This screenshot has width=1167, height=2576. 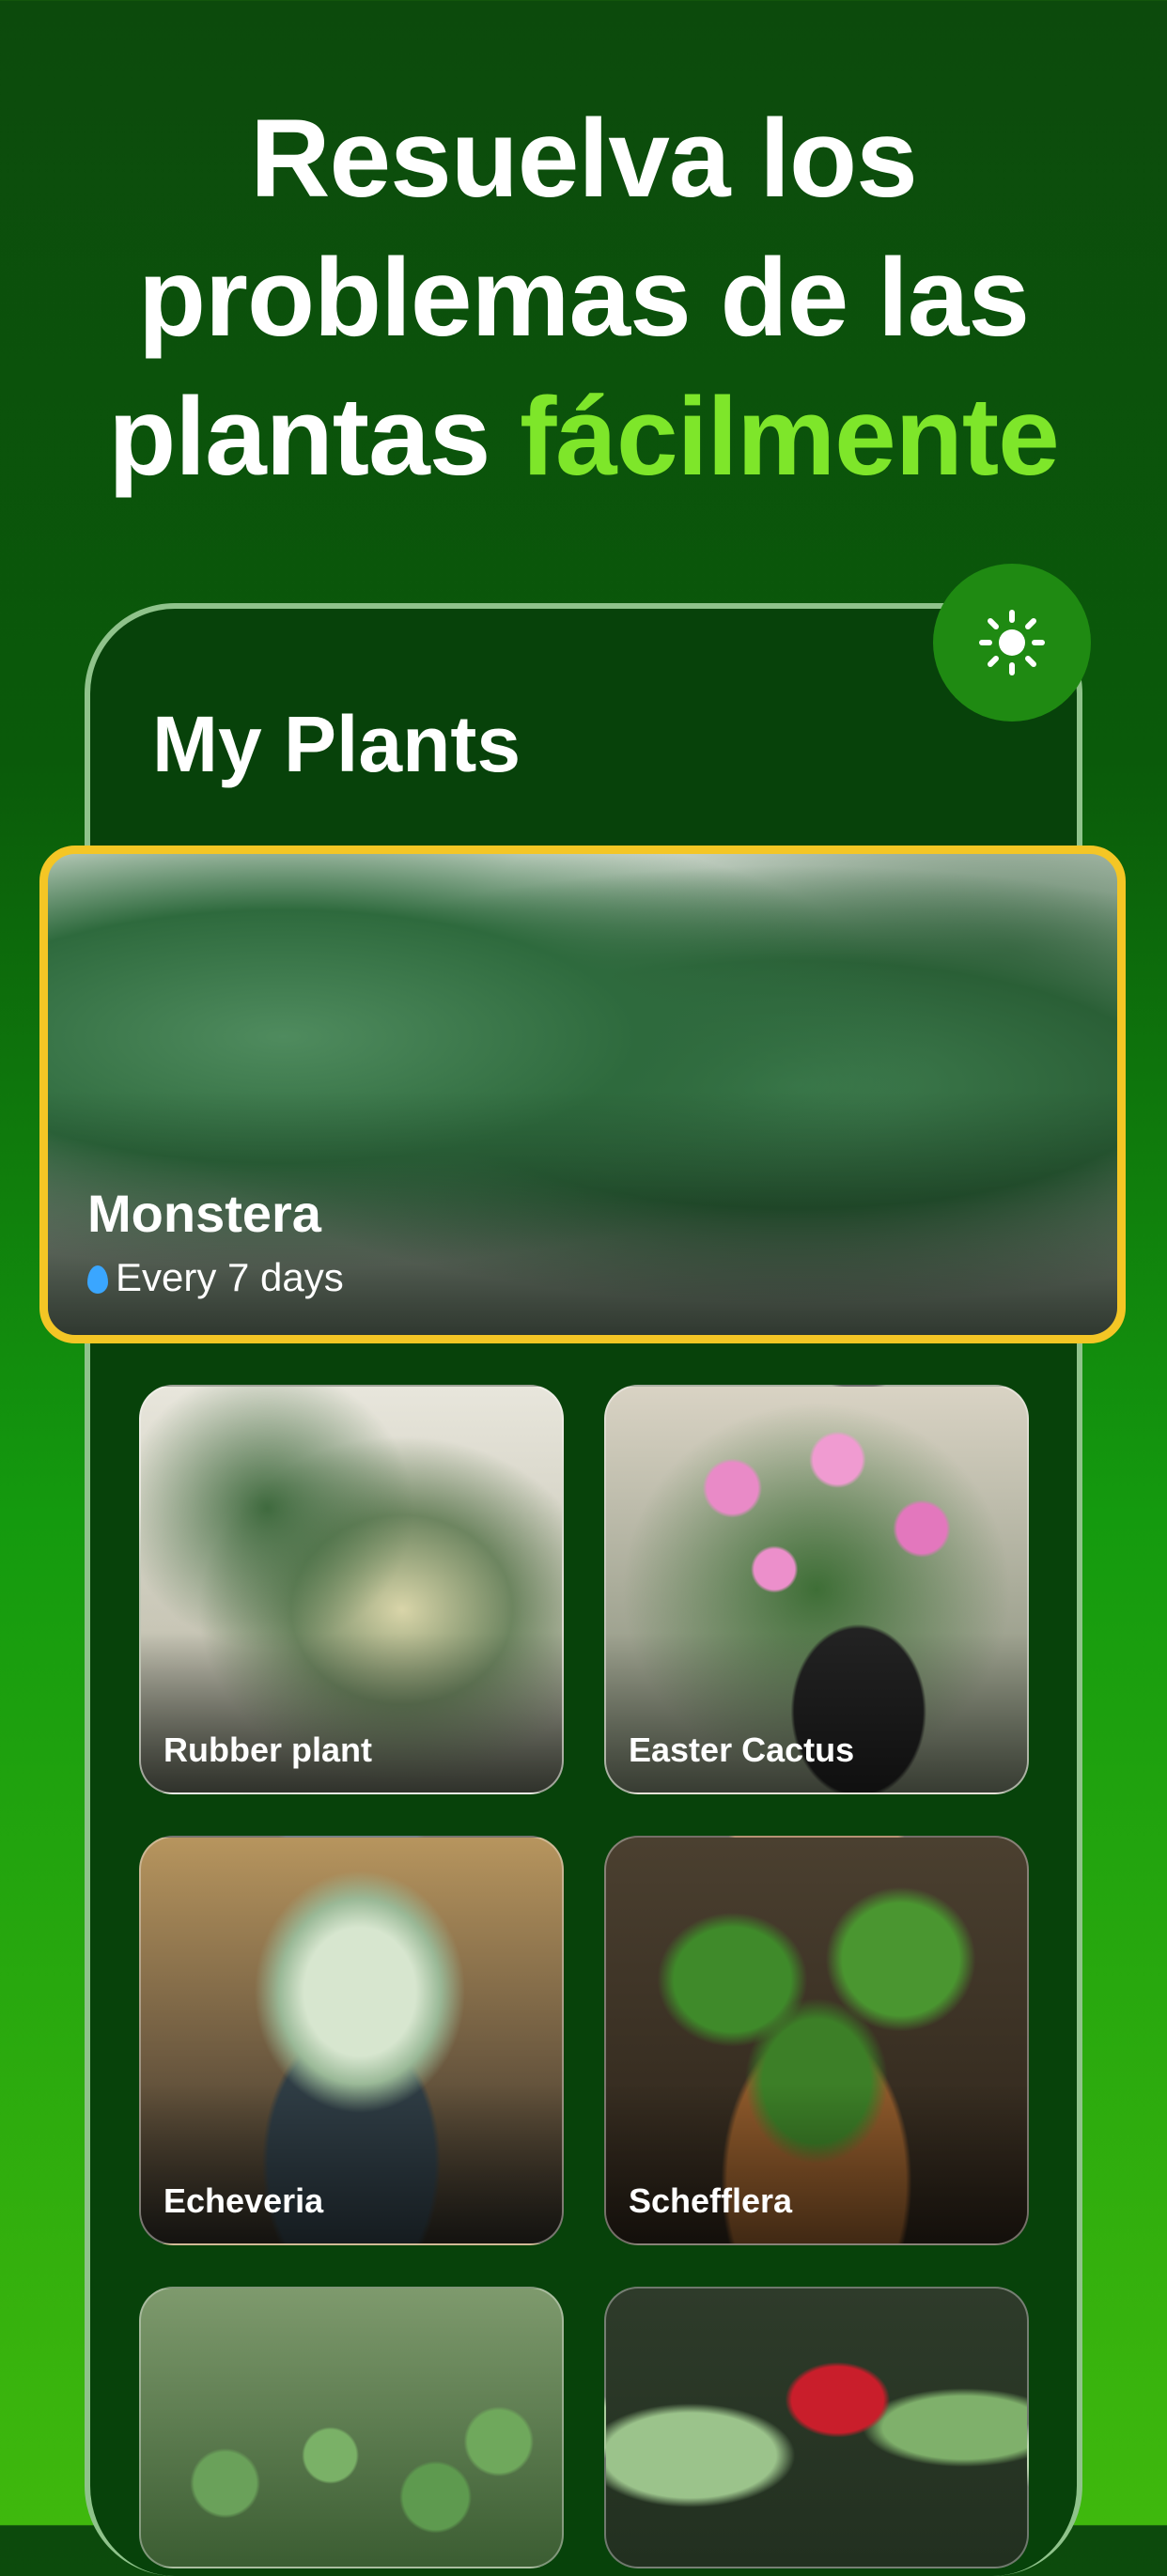 I want to click on plant-card-schefflera: Schefflera, so click(x=816, y=2040).